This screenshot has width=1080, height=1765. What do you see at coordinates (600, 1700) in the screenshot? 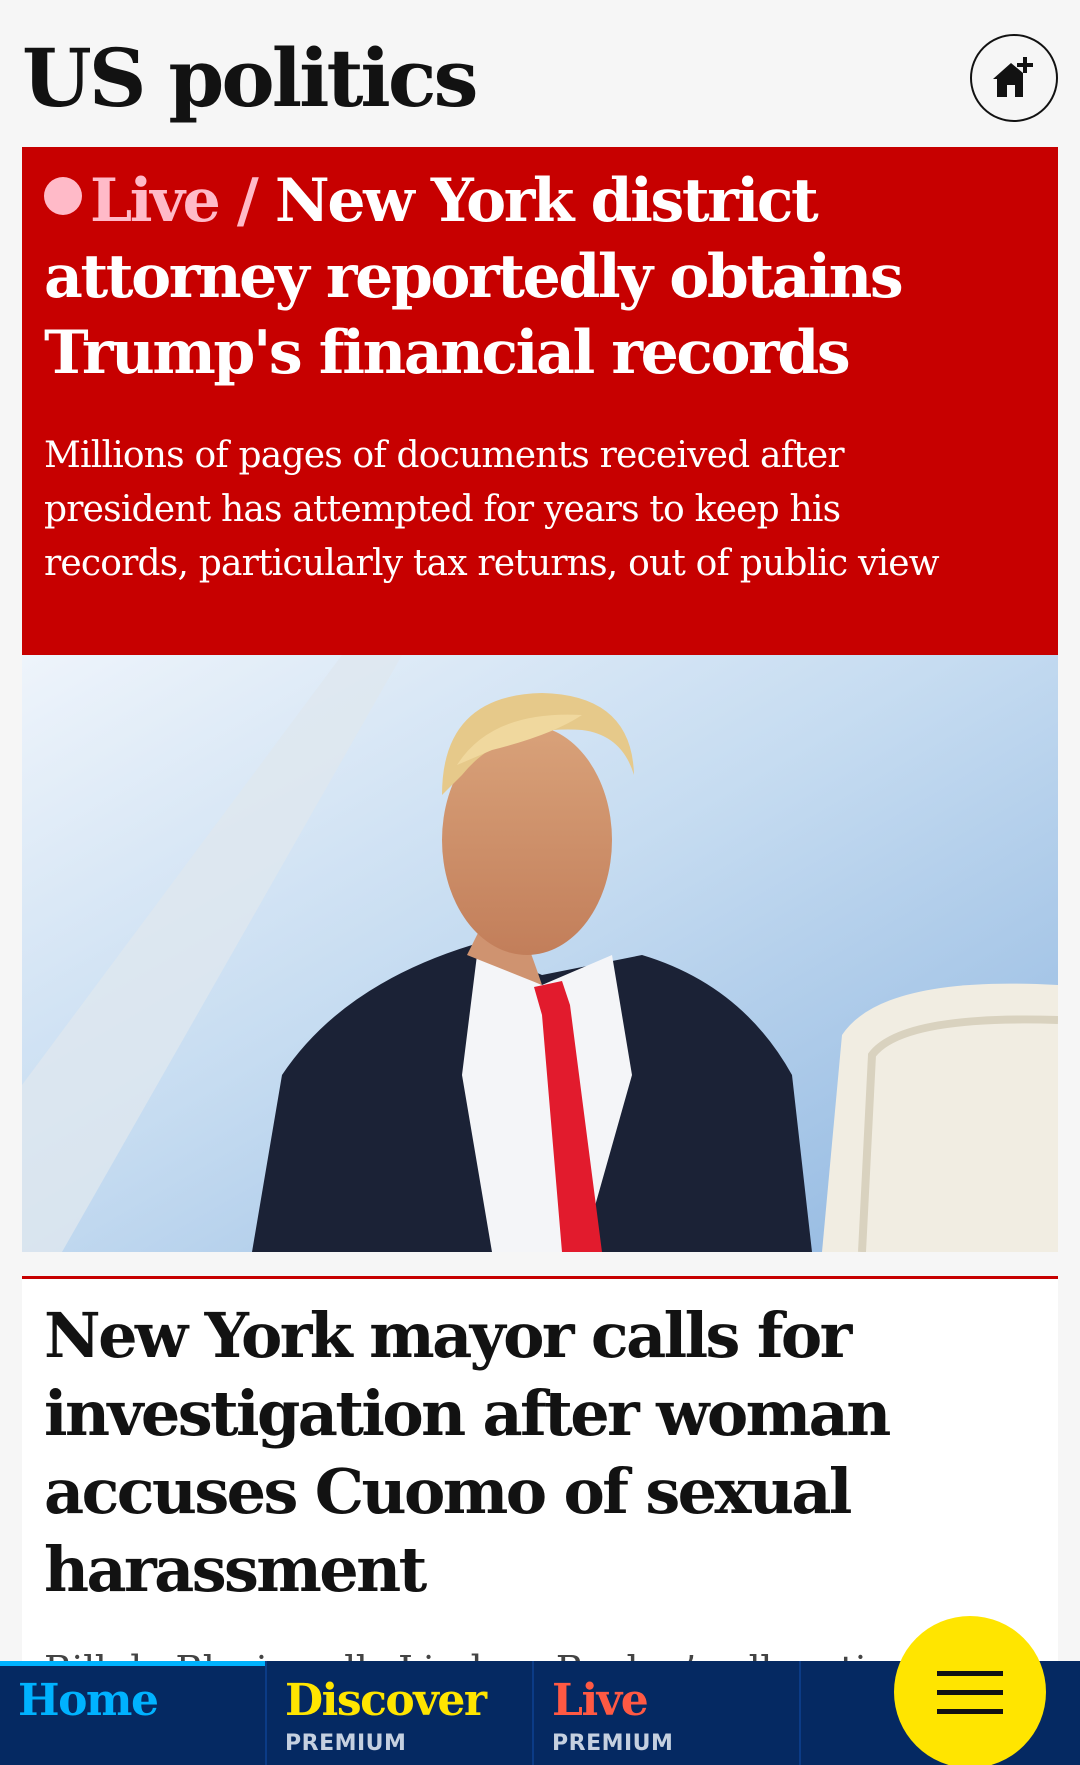
I see `tab-live-label: Live` at bounding box center [600, 1700].